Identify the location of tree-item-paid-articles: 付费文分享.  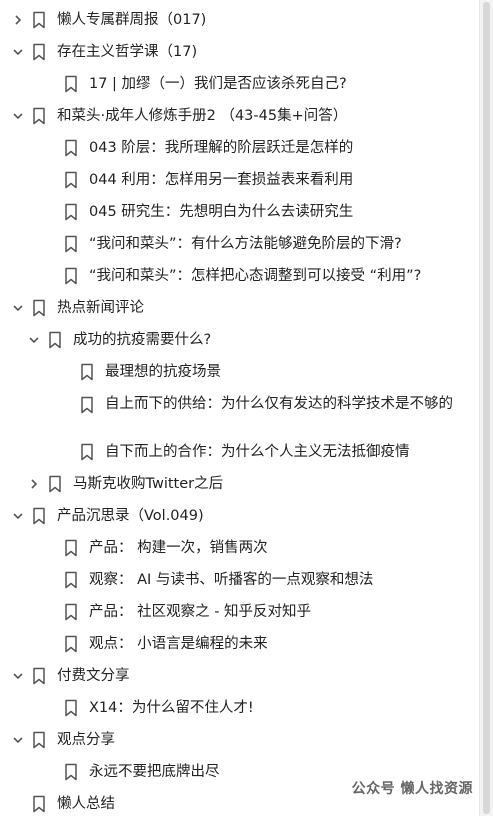
(237, 676).